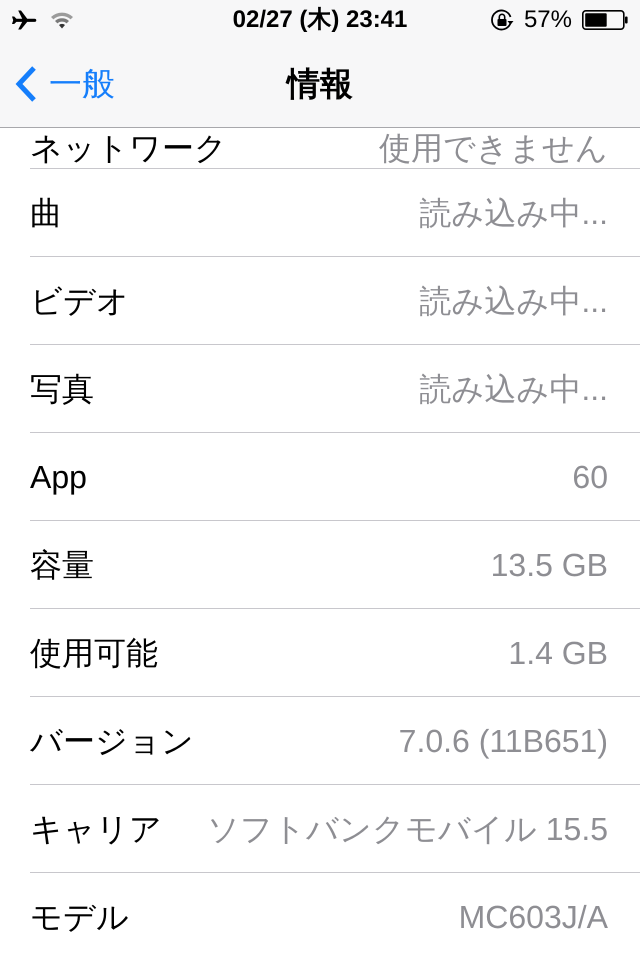 This screenshot has height=960, width=640. What do you see at coordinates (96, 828) in the screenshot?
I see `row-label: キャリア` at bounding box center [96, 828].